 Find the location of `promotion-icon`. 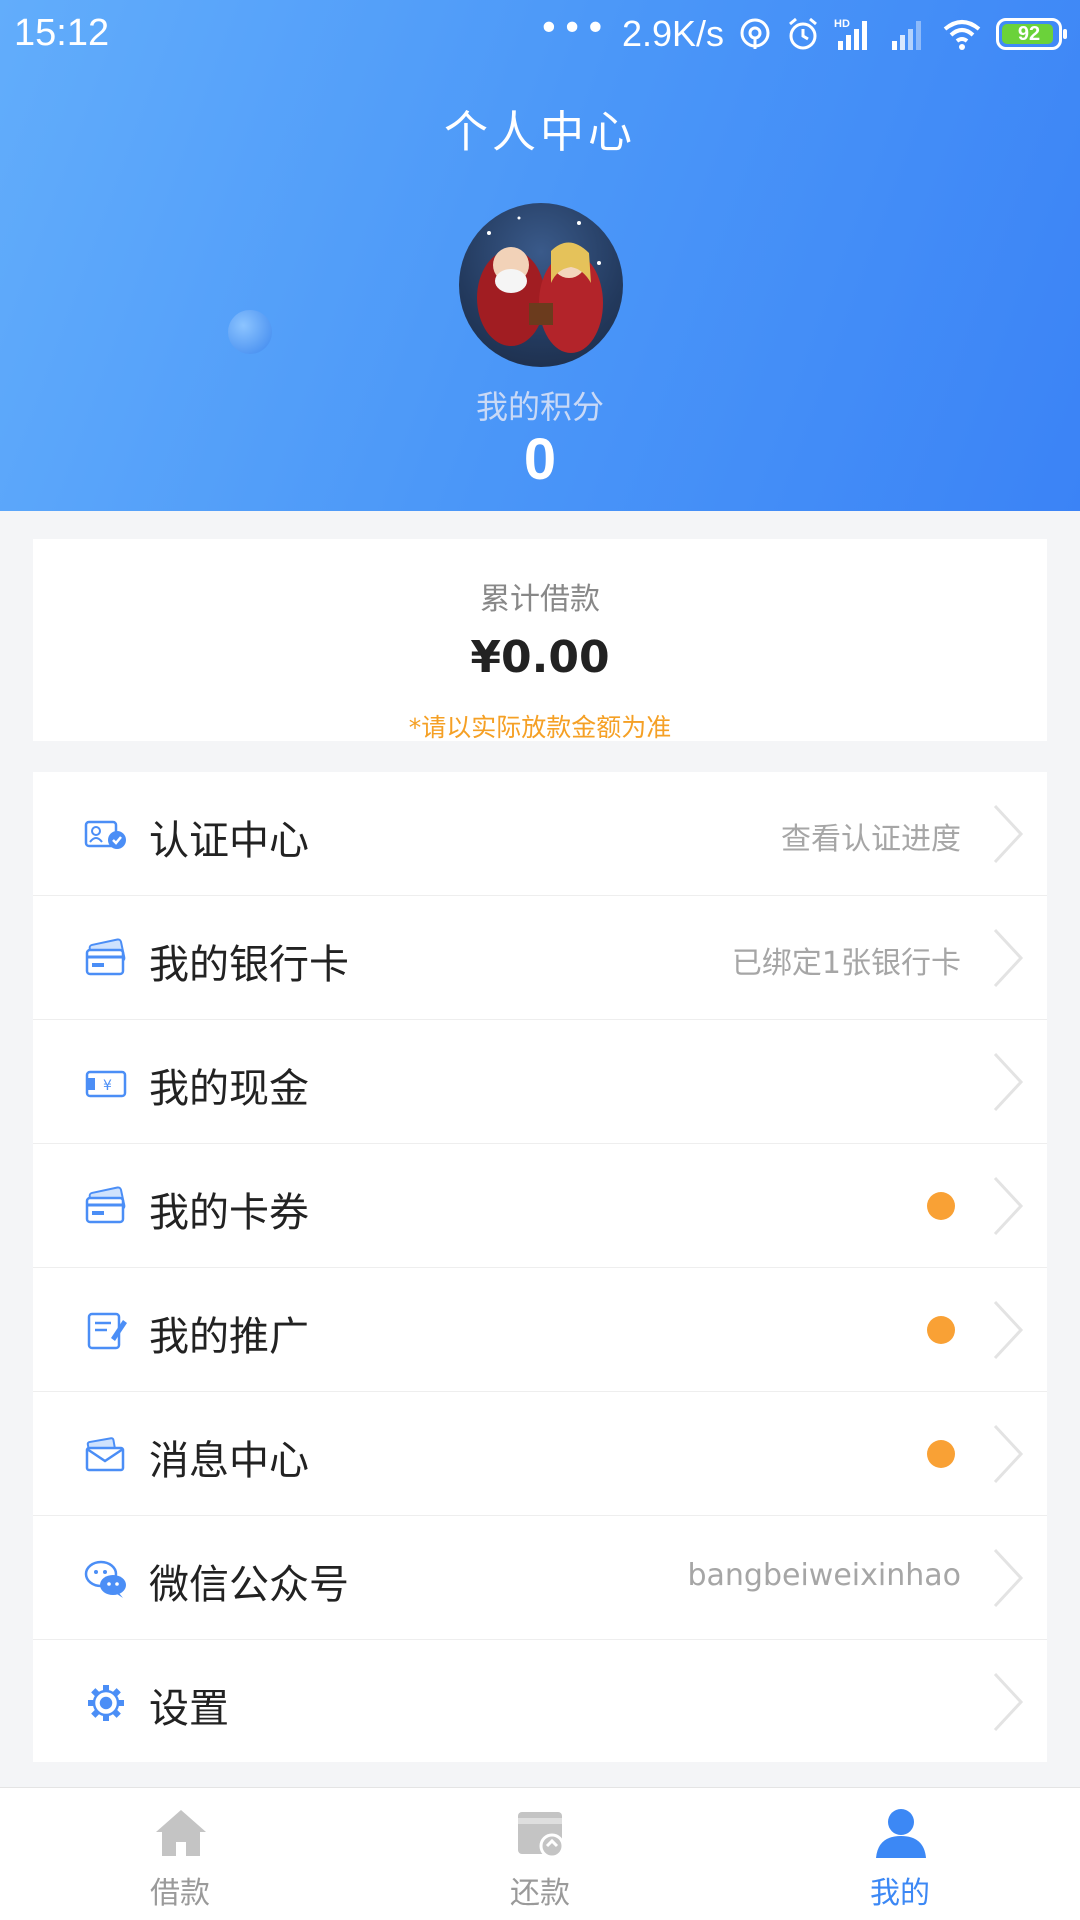

promotion-icon is located at coordinates (106, 1331).